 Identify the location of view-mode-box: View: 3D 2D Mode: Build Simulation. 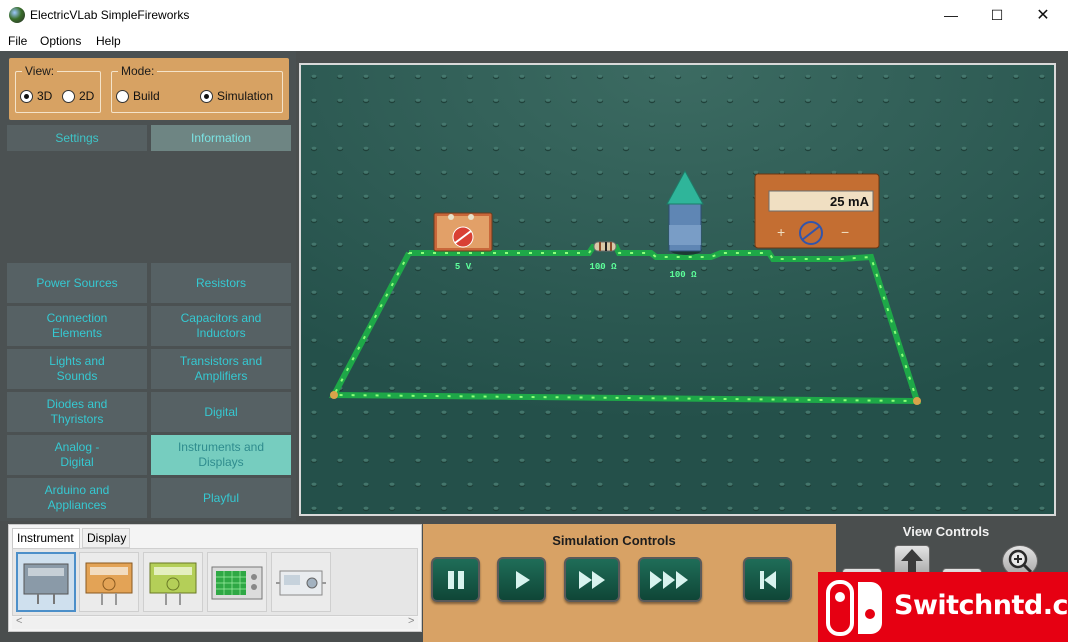
(149, 89).